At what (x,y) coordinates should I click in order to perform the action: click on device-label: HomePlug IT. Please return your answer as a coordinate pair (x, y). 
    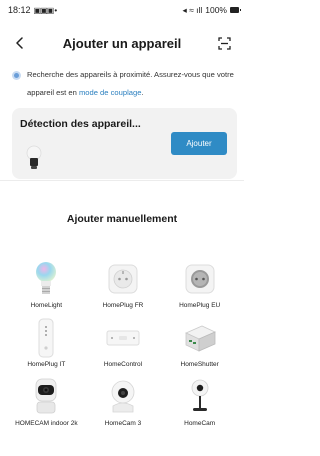
    Looking at the image, I should click on (46, 364).